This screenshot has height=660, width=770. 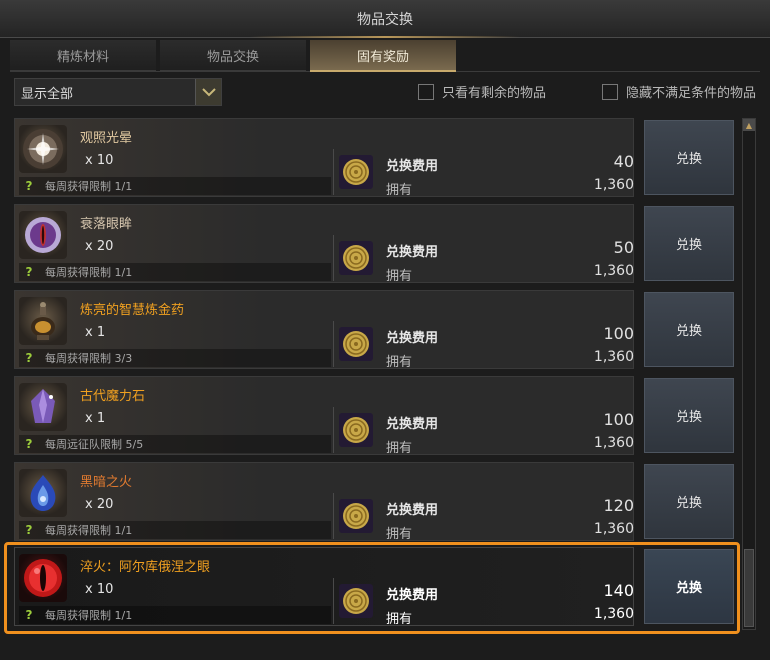 What do you see at coordinates (83, 56) in the screenshot?
I see `tab-refine-materials: 精炼材料` at bounding box center [83, 56].